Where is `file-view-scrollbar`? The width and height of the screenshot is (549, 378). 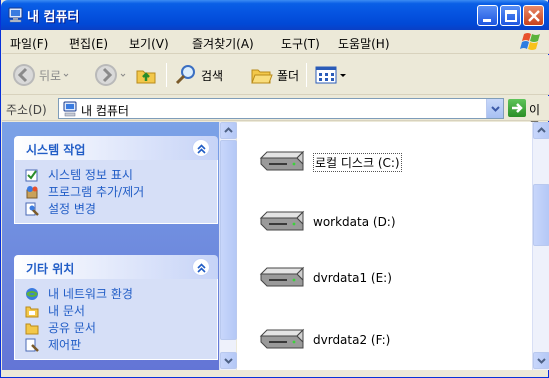
file-view-scrollbar is located at coordinates (540, 246).